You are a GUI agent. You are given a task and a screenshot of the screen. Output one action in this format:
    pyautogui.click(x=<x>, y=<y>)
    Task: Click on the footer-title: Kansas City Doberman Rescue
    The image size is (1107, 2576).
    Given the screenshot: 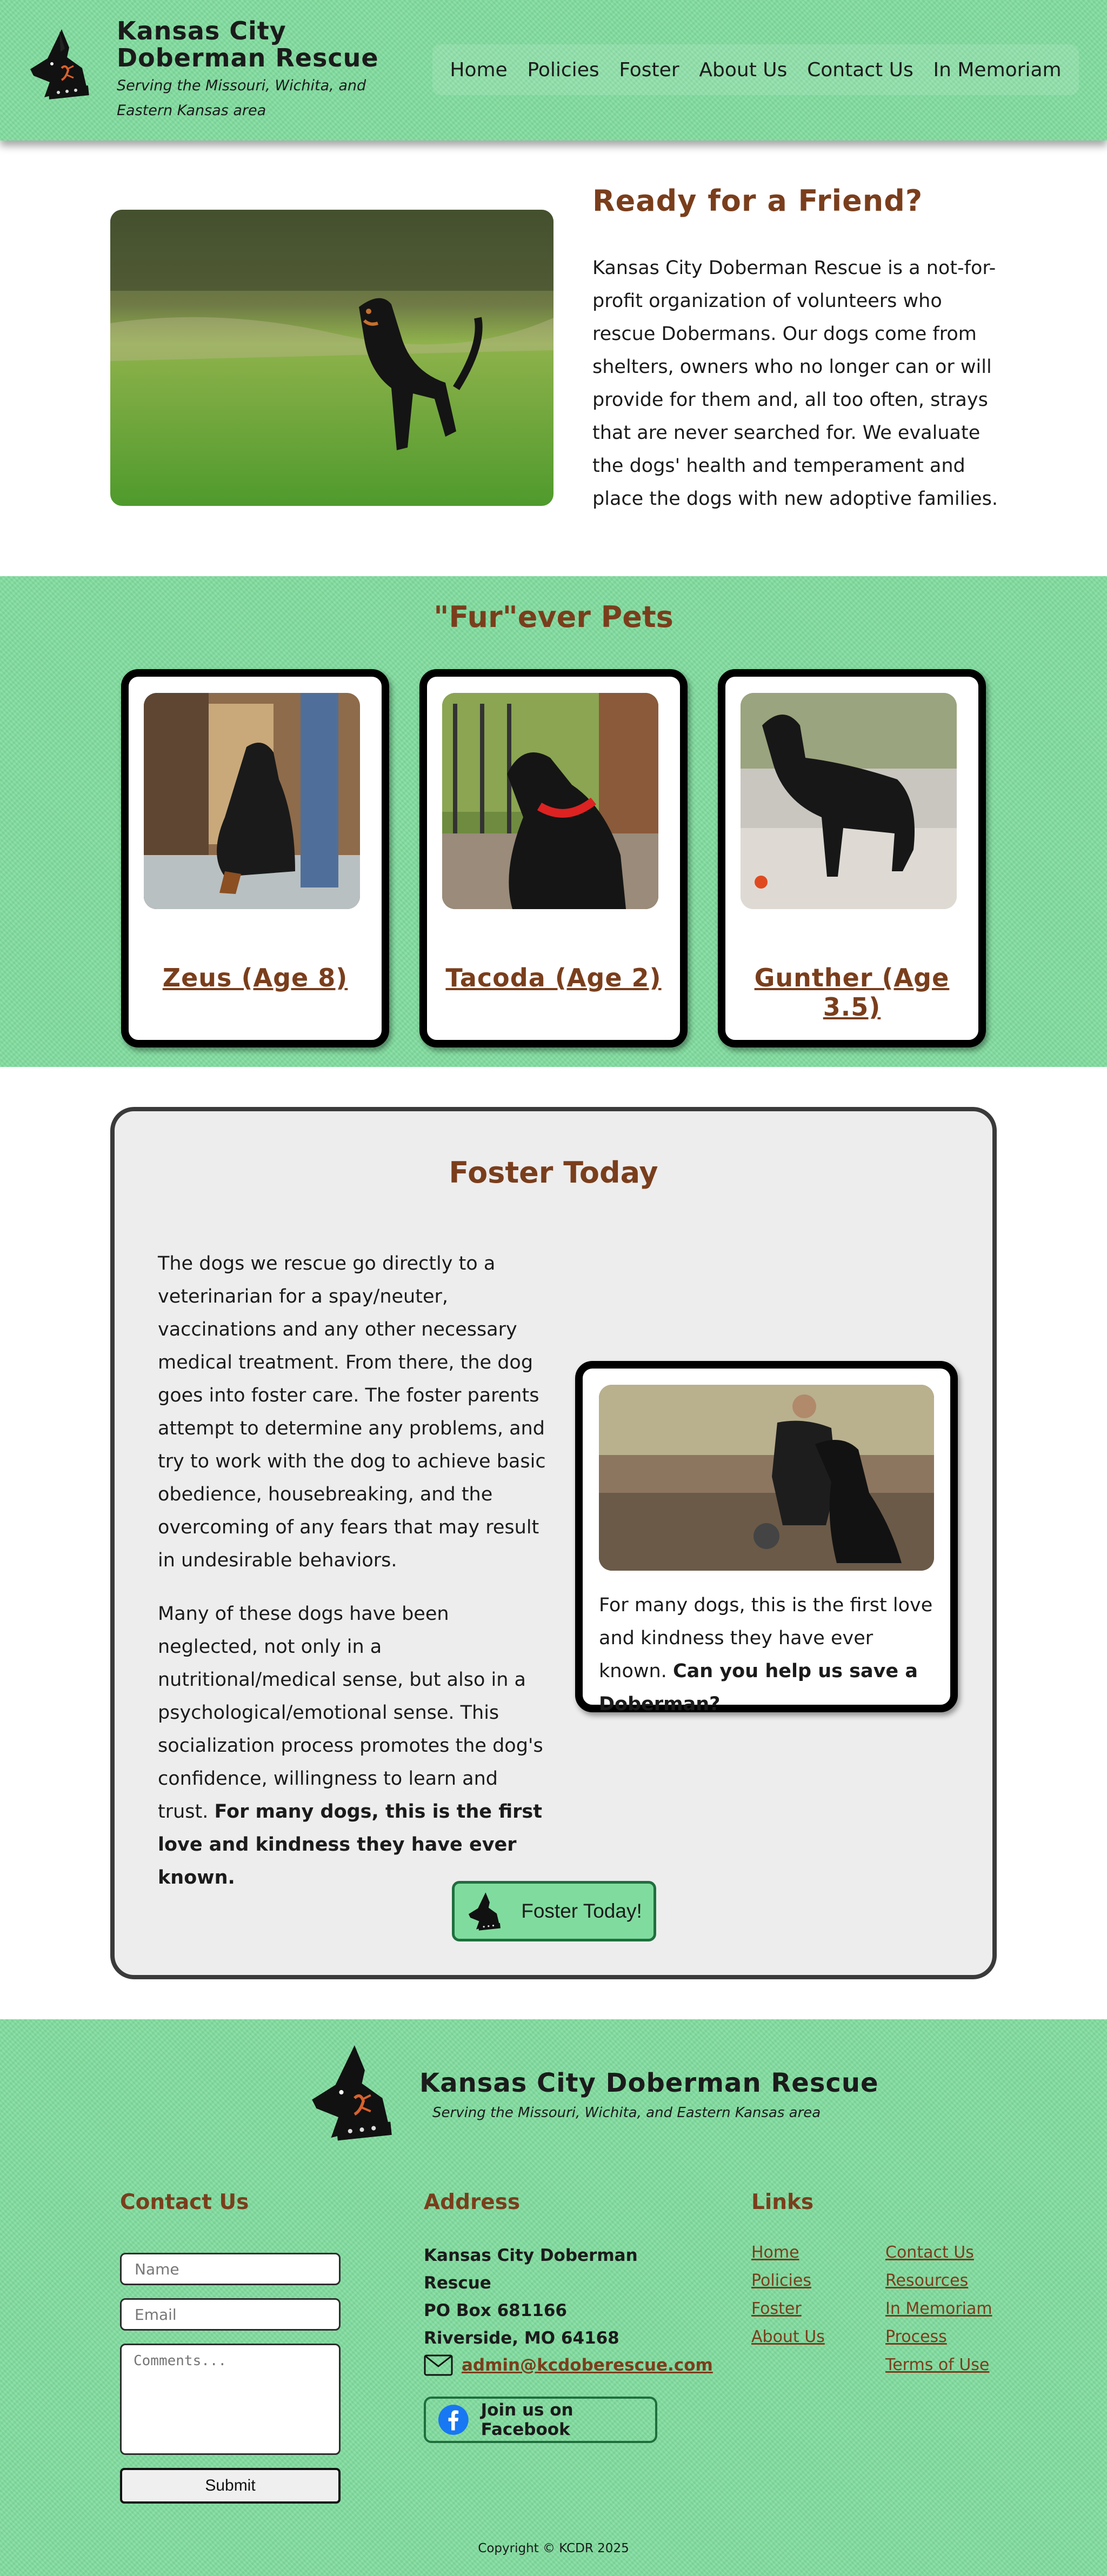 What is the action you would take?
    pyautogui.click(x=649, y=2083)
    